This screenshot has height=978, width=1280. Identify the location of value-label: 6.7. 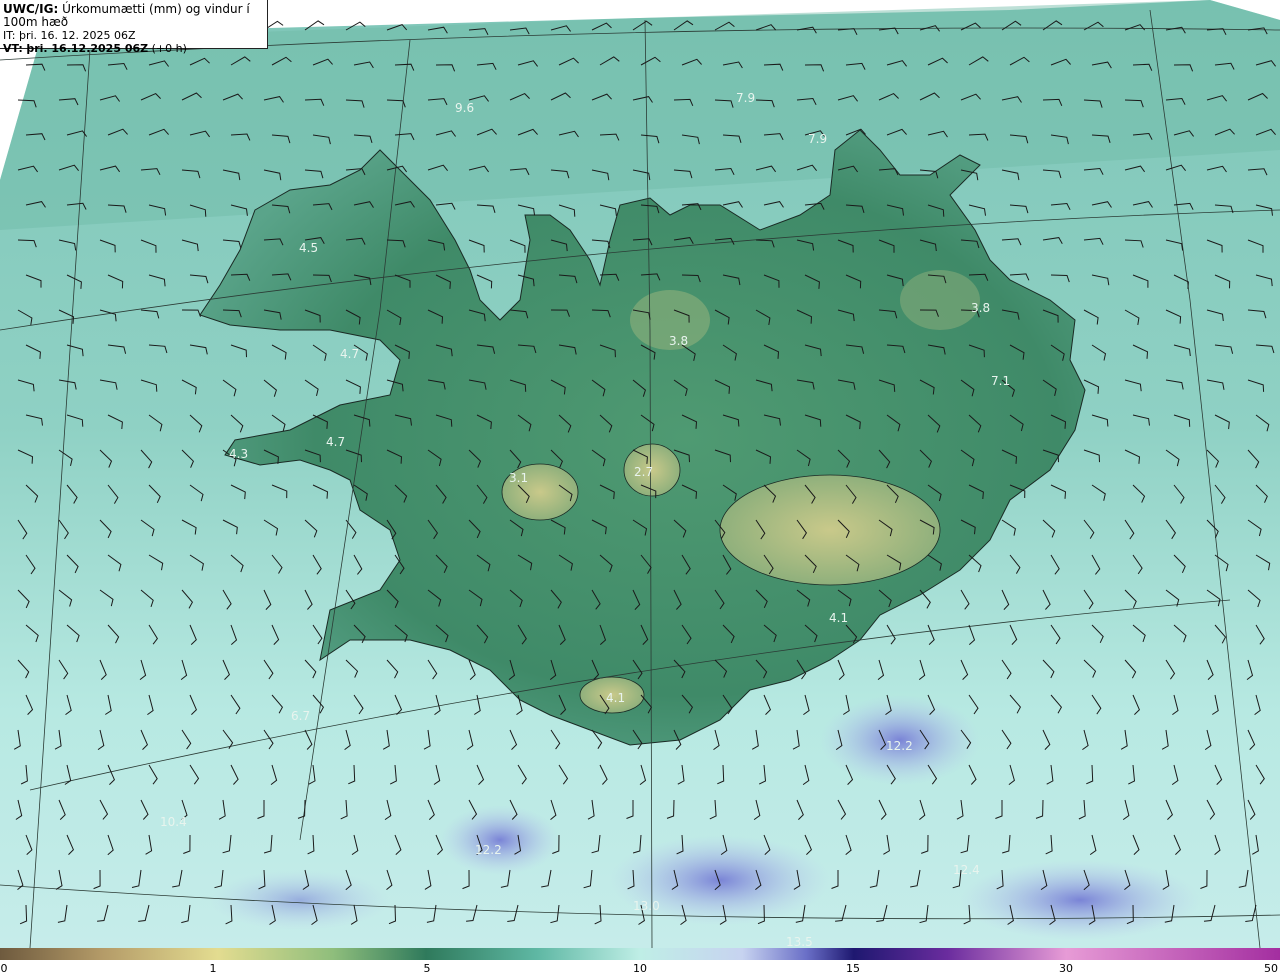
(300, 716).